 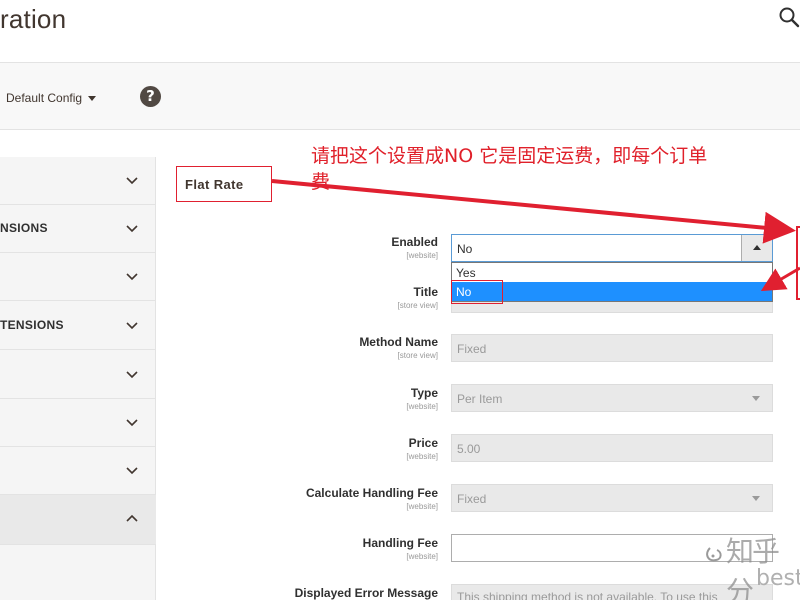 What do you see at coordinates (422, 255) in the screenshot?
I see `enabled-scope: [website]` at bounding box center [422, 255].